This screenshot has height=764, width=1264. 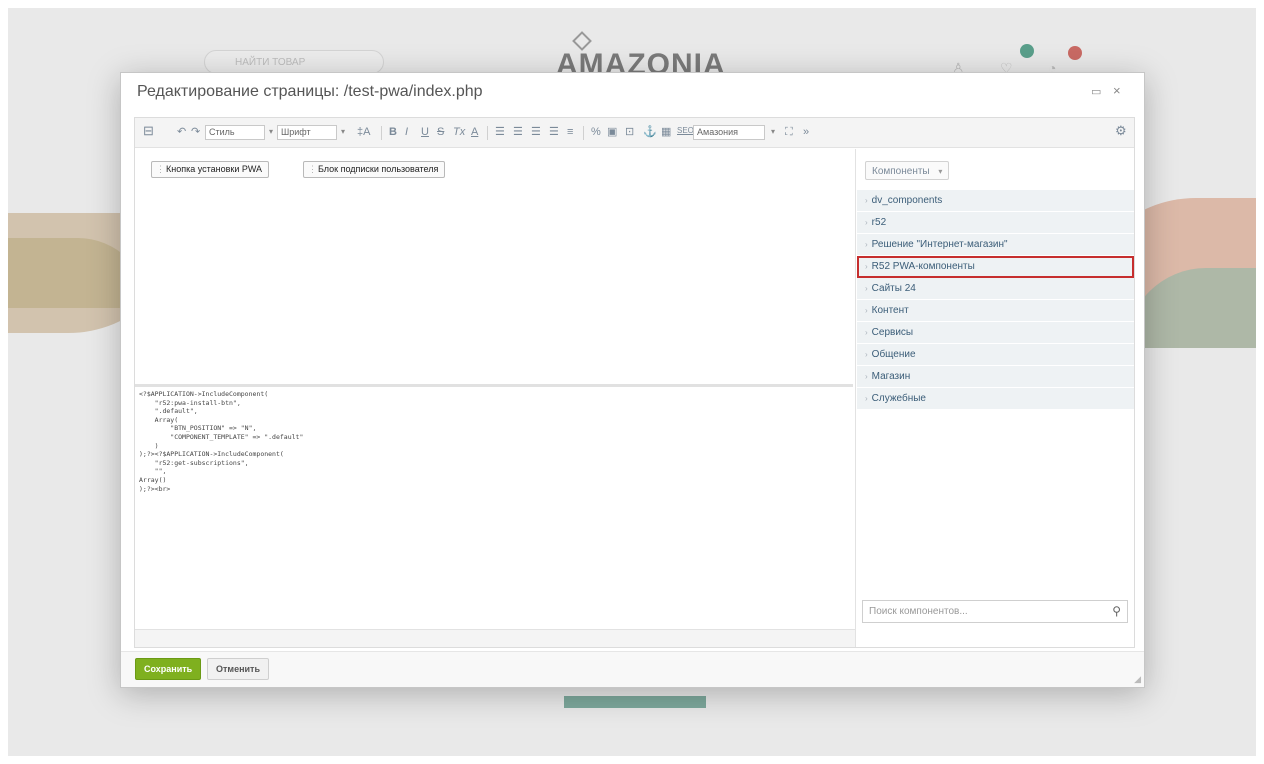 I want to click on undo-icon: ↶, so click(x=181, y=132).